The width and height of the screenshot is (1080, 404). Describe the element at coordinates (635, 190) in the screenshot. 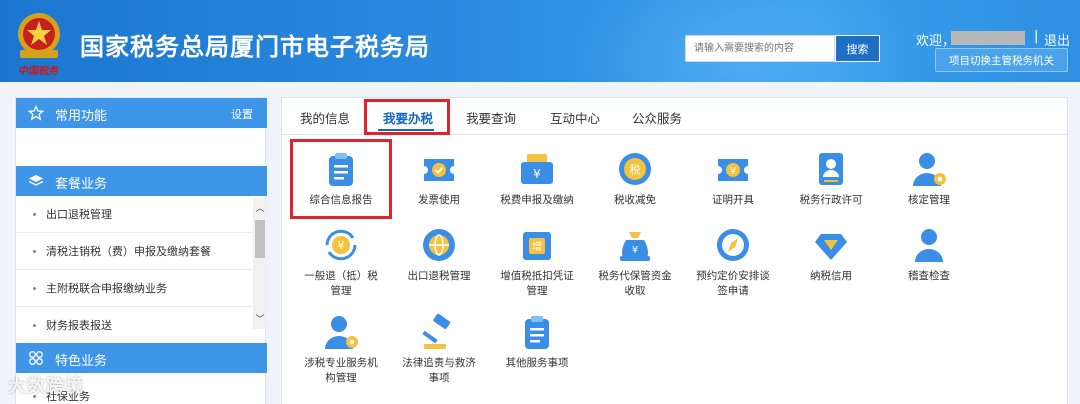

I see `tile-tax-relief: 税 税收减免` at that location.